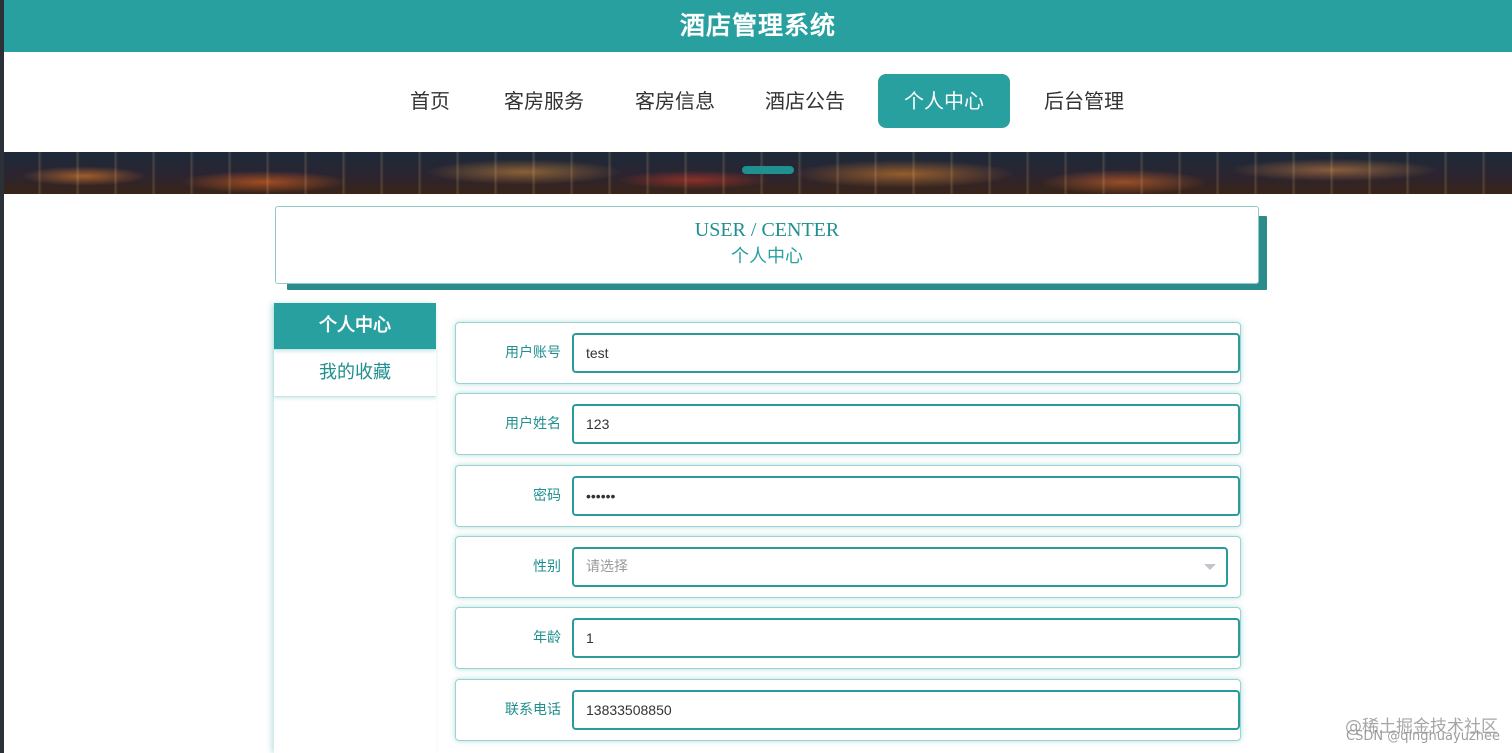 The image size is (1512, 753). I want to click on password-label: 密码, so click(547, 496).